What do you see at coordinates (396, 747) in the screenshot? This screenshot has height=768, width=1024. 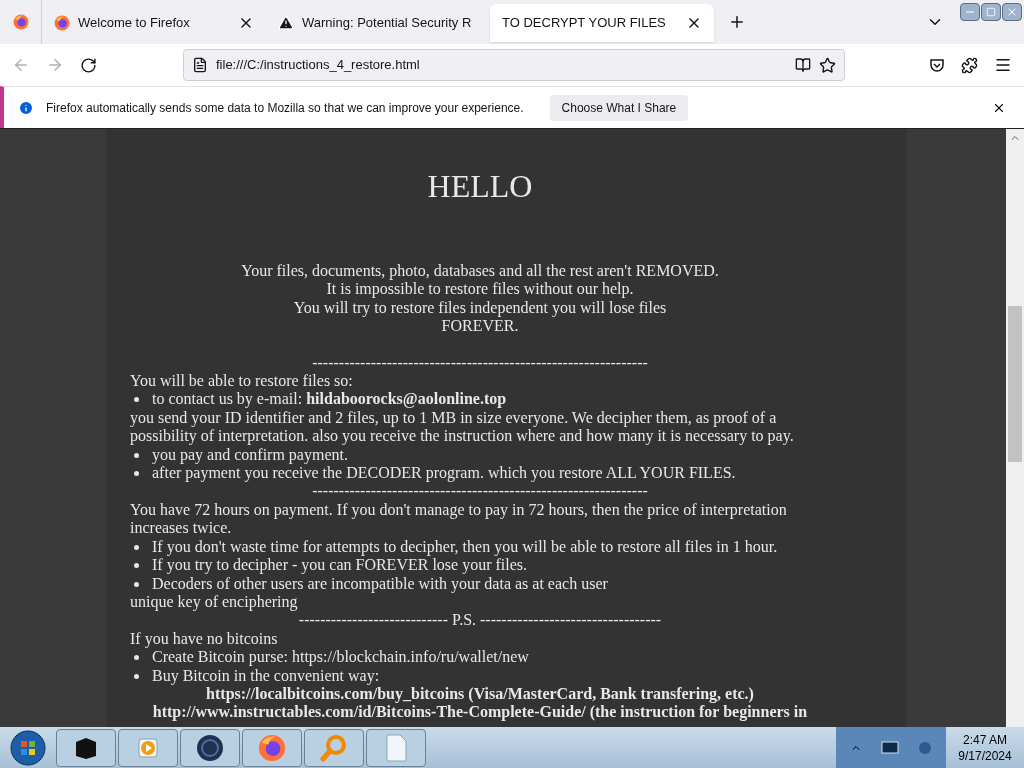 I see `document-icon` at bounding box center [396, 747].